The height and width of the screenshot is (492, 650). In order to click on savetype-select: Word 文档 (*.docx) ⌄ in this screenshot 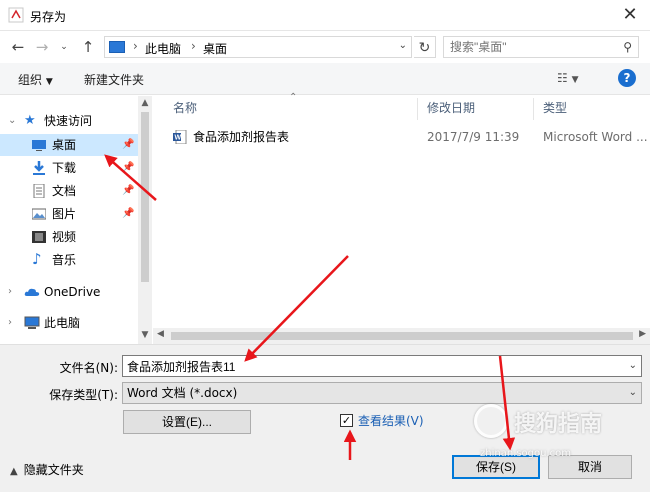, I will do `click(382, 393)`.